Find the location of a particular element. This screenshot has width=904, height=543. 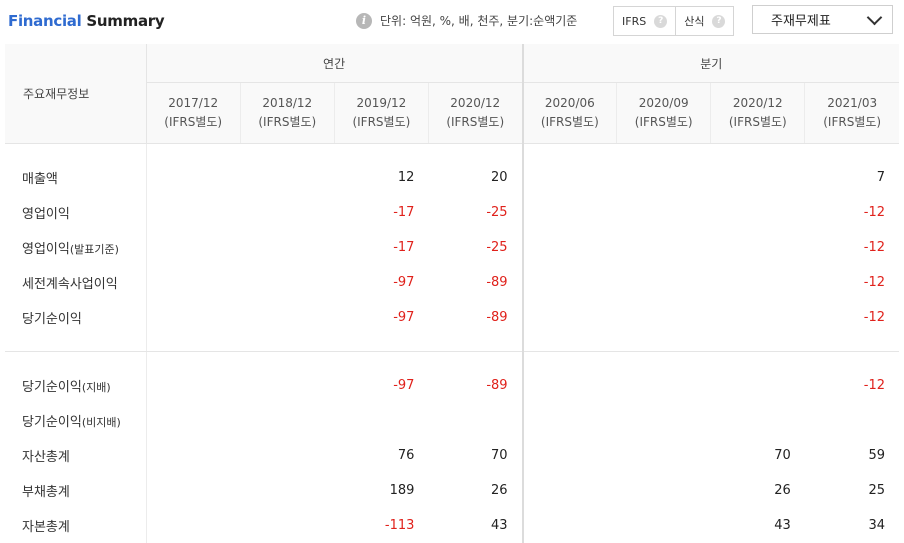

formula-label: 산식 is located at coordinates (694, 21).